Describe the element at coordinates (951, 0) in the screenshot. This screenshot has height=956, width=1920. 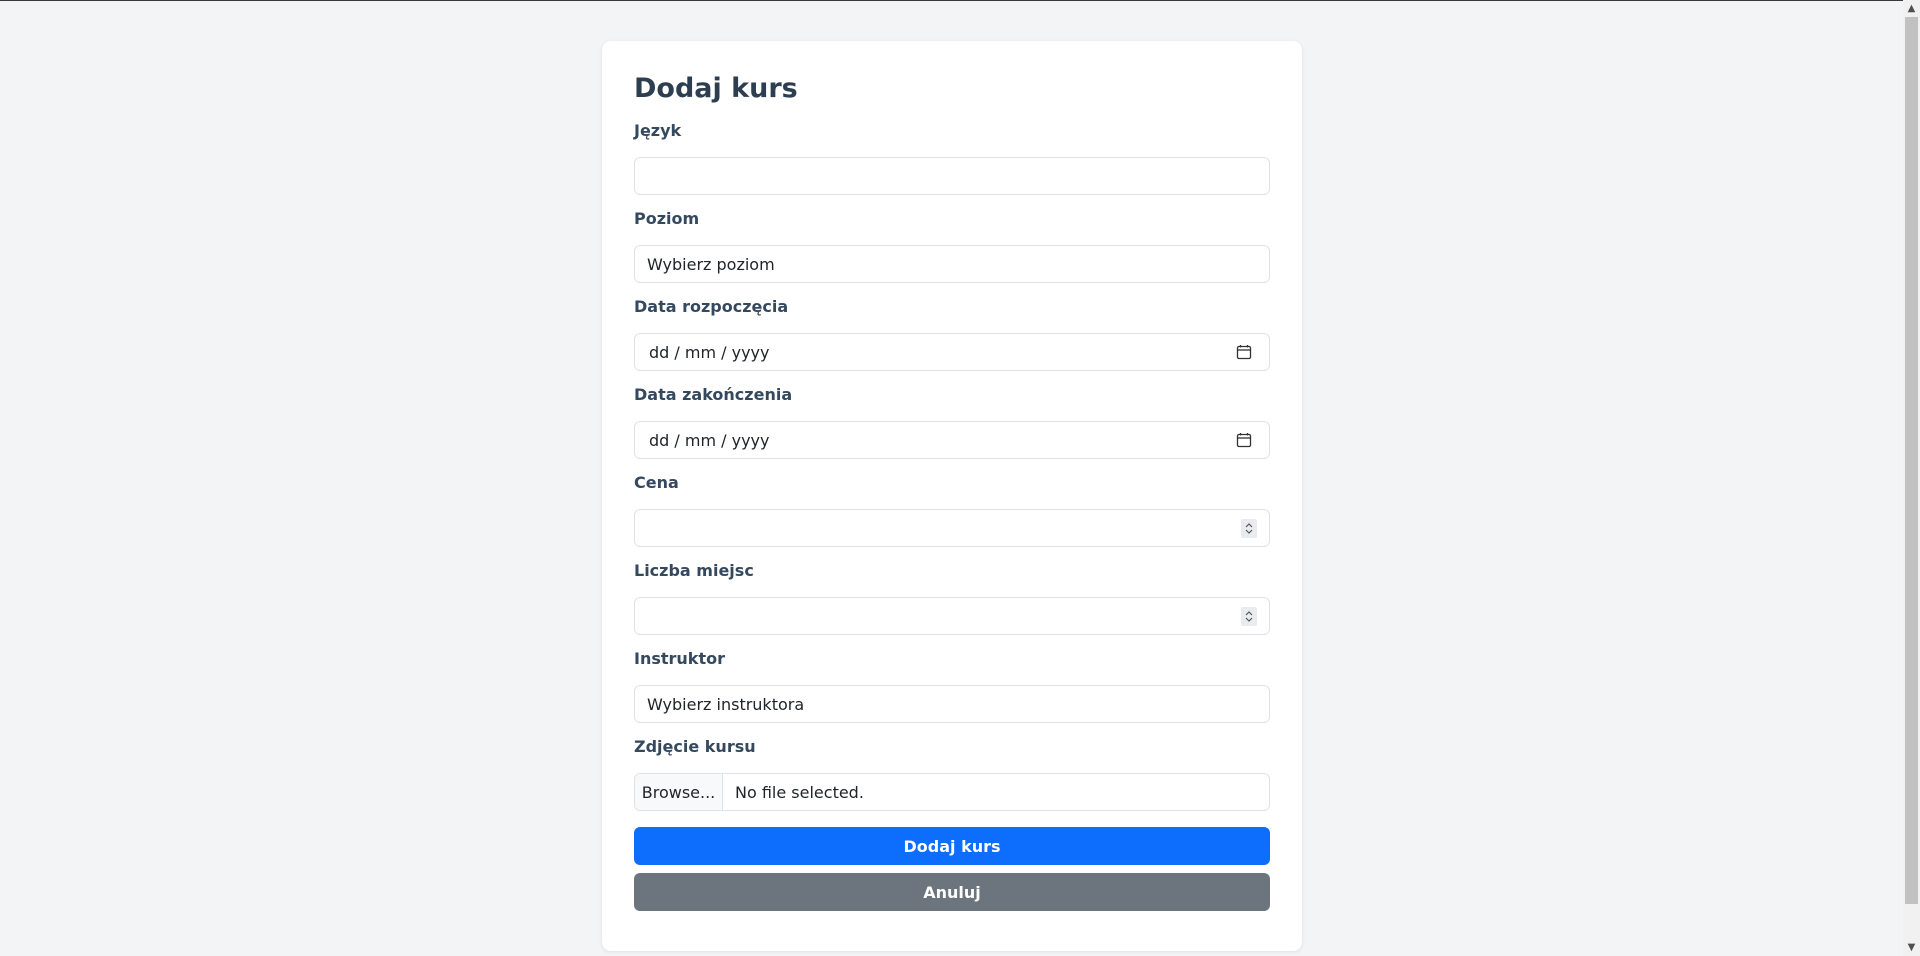
I see `window-top-border` at that location.